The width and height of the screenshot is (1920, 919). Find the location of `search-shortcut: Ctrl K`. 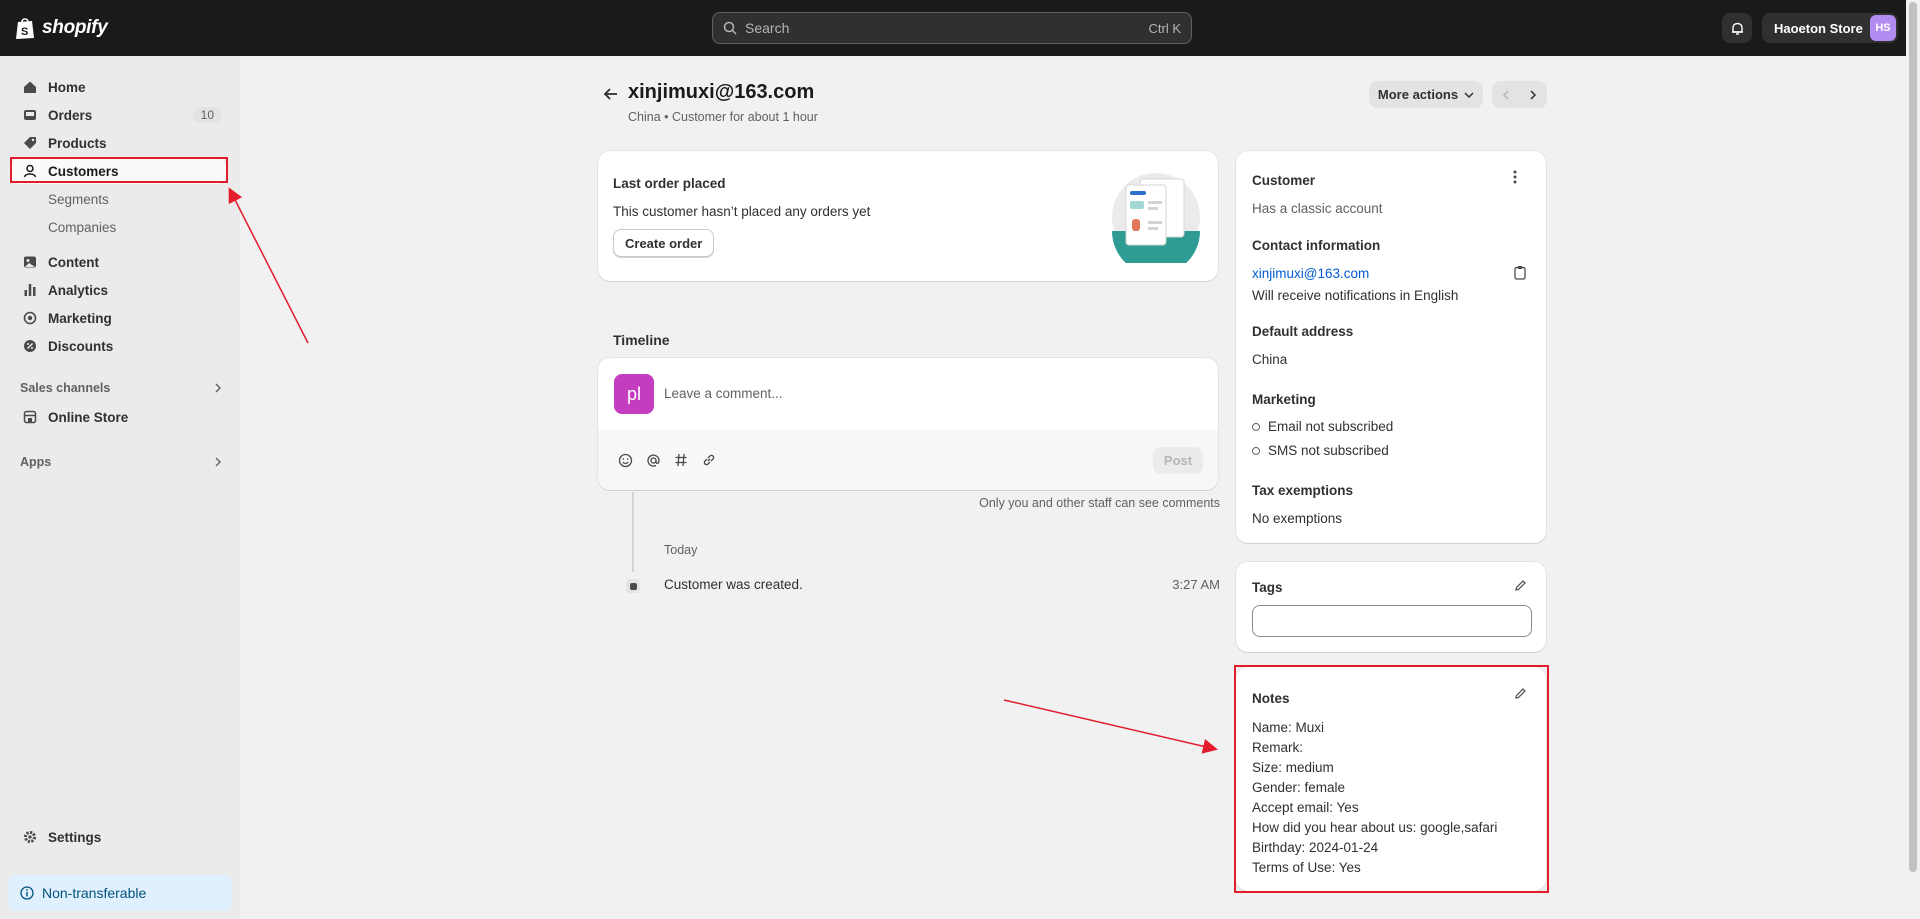

search-shortcut: Ctrl K is located at coordinates (1165, 28).